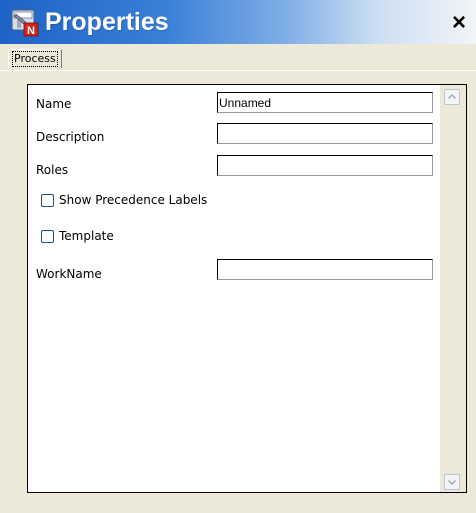 Image resolution: width=476 pixels, height=513 pixels. I want to click on title-bar: N Properties ×, so click(238, 22).